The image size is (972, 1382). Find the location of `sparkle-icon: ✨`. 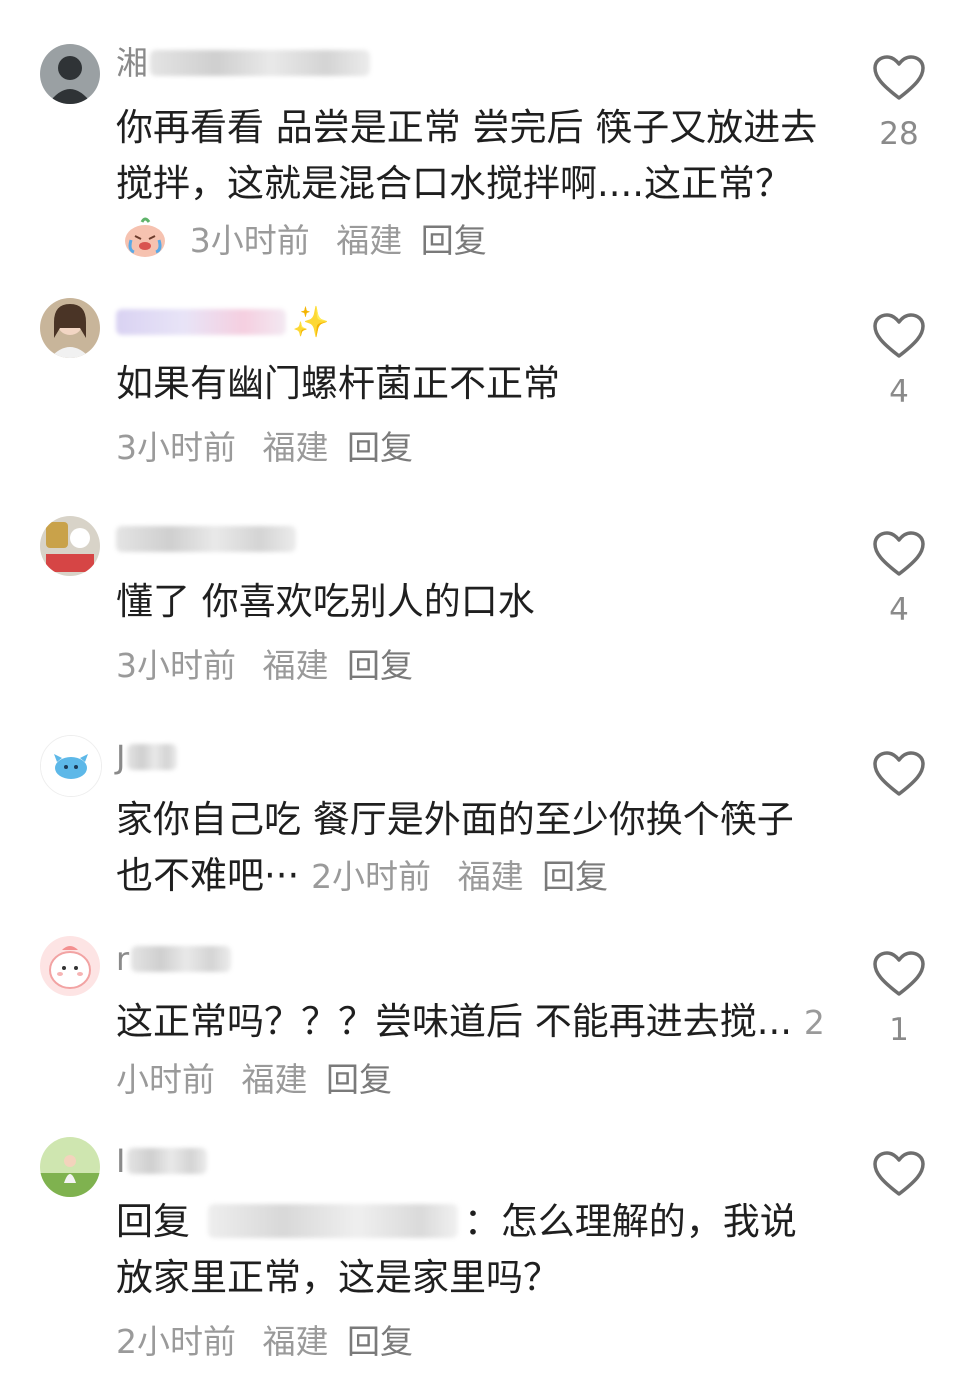

sparkle-icon: ✨ is located at coordinates (311, 322).